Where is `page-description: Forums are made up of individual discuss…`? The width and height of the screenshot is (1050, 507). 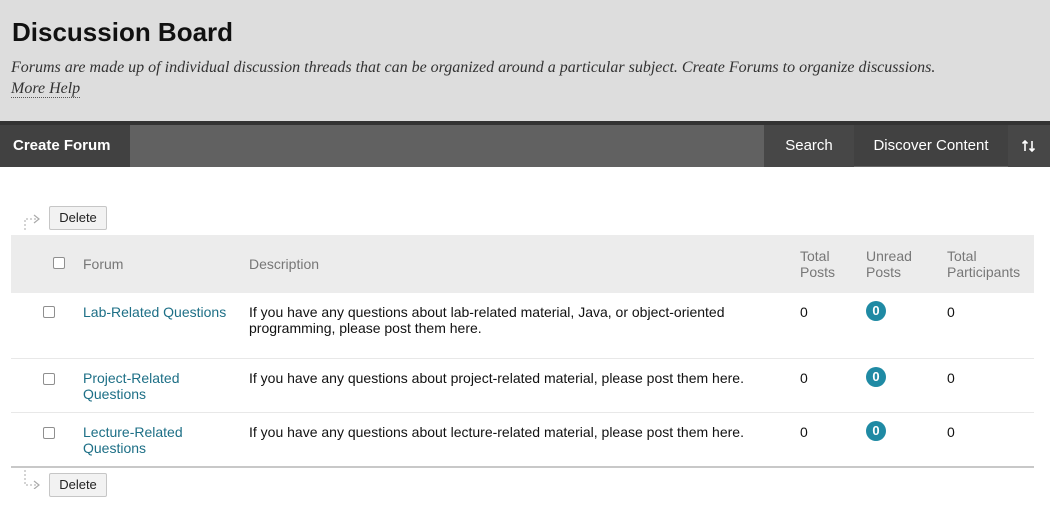
page-description: Forums are made up of individual discuss… is located at coordinates (526, 78).